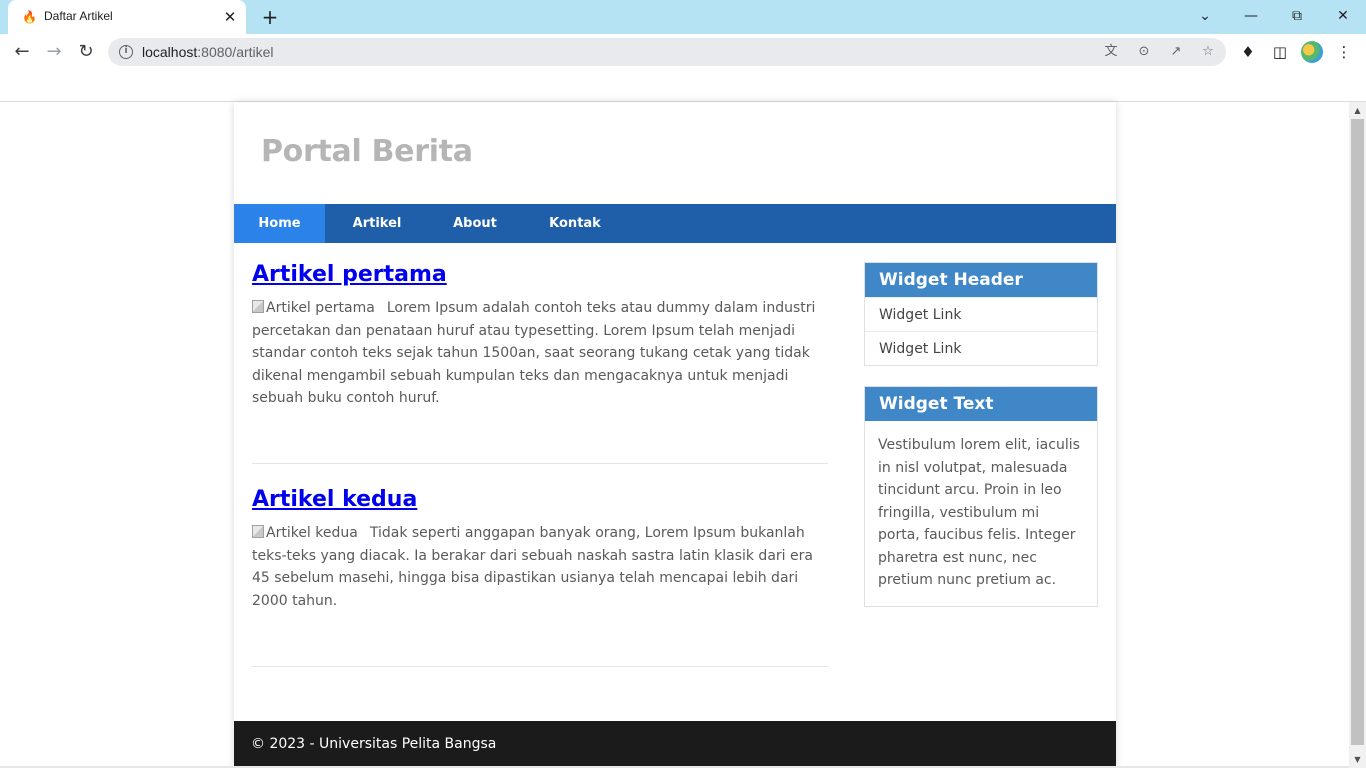 The width and height of the screenshot is (1366, 768). Describe the element at coordinates (675, 744) in the screenshot. I see `site-footer: © 2023 - Universitas Pelita Bangsa` at that location.